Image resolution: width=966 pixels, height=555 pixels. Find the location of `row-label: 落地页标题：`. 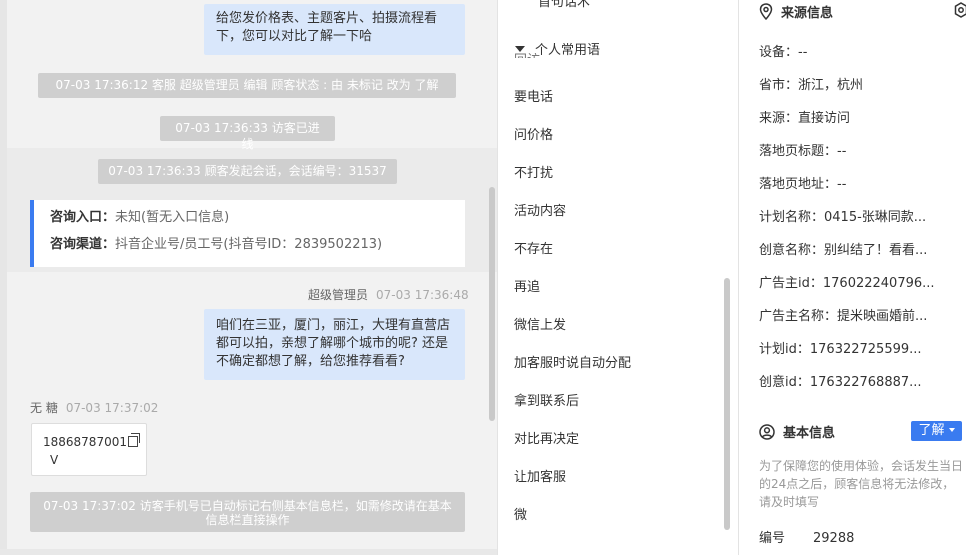

row-label: 落地页标题： is located at coordinates (798, 151).